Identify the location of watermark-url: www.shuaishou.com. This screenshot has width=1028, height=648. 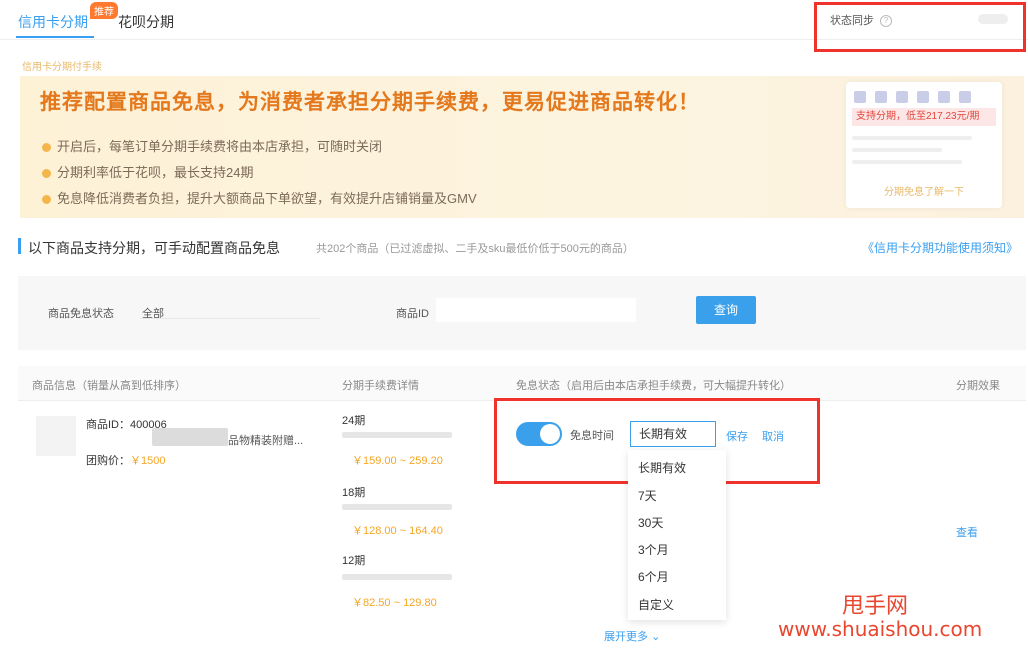
(880, 629).